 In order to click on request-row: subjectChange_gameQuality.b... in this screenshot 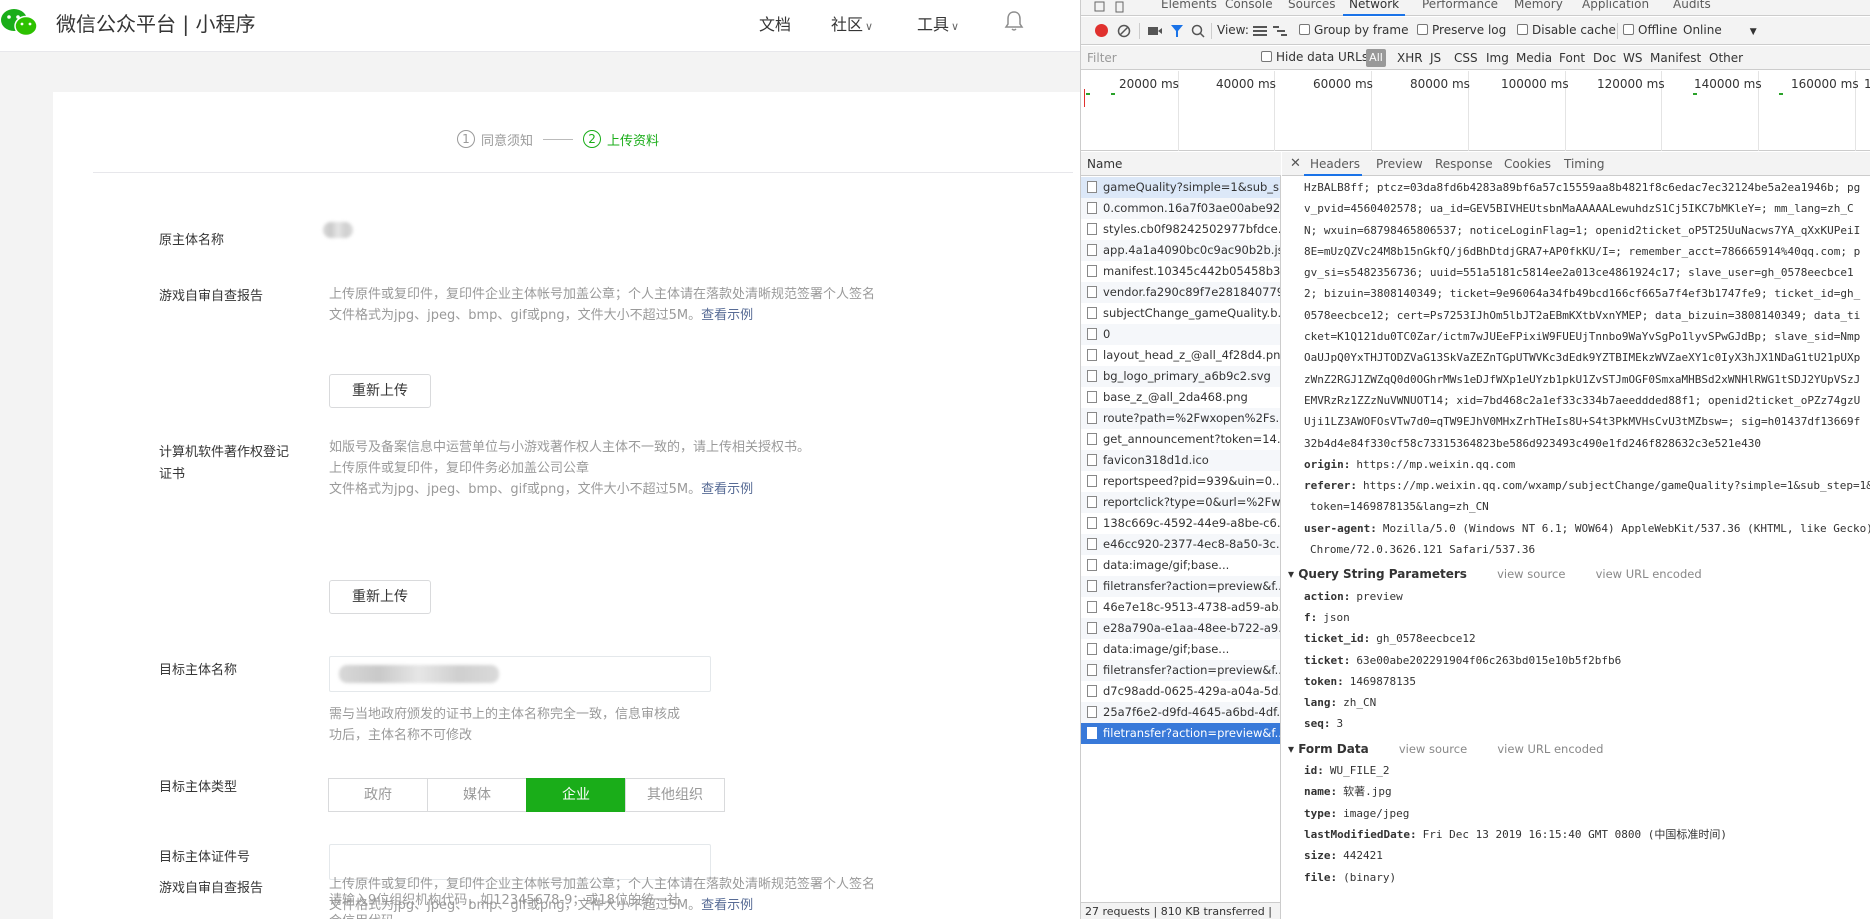, I will do `click(1180, 313)`.